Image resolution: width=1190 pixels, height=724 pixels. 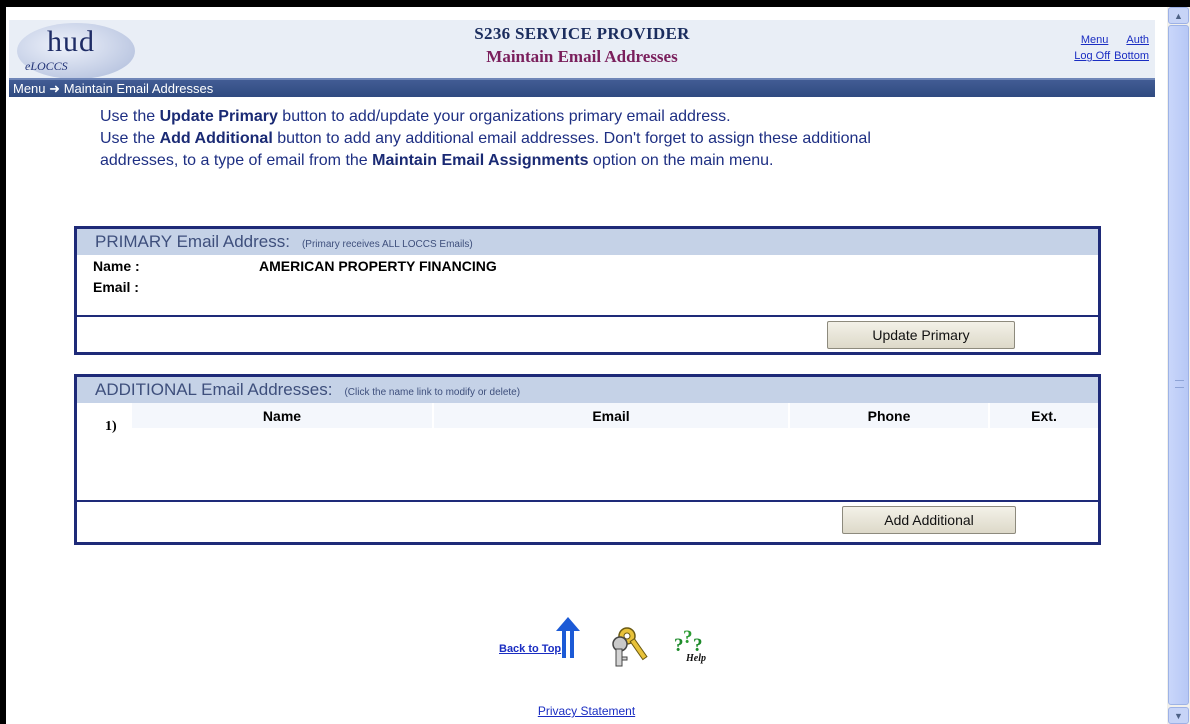 What do you see at coordinates (192, 241) in the screenshot?
I see `primary-panel-title: PRIMARY Email Address:` at bounding box center [192, 241].